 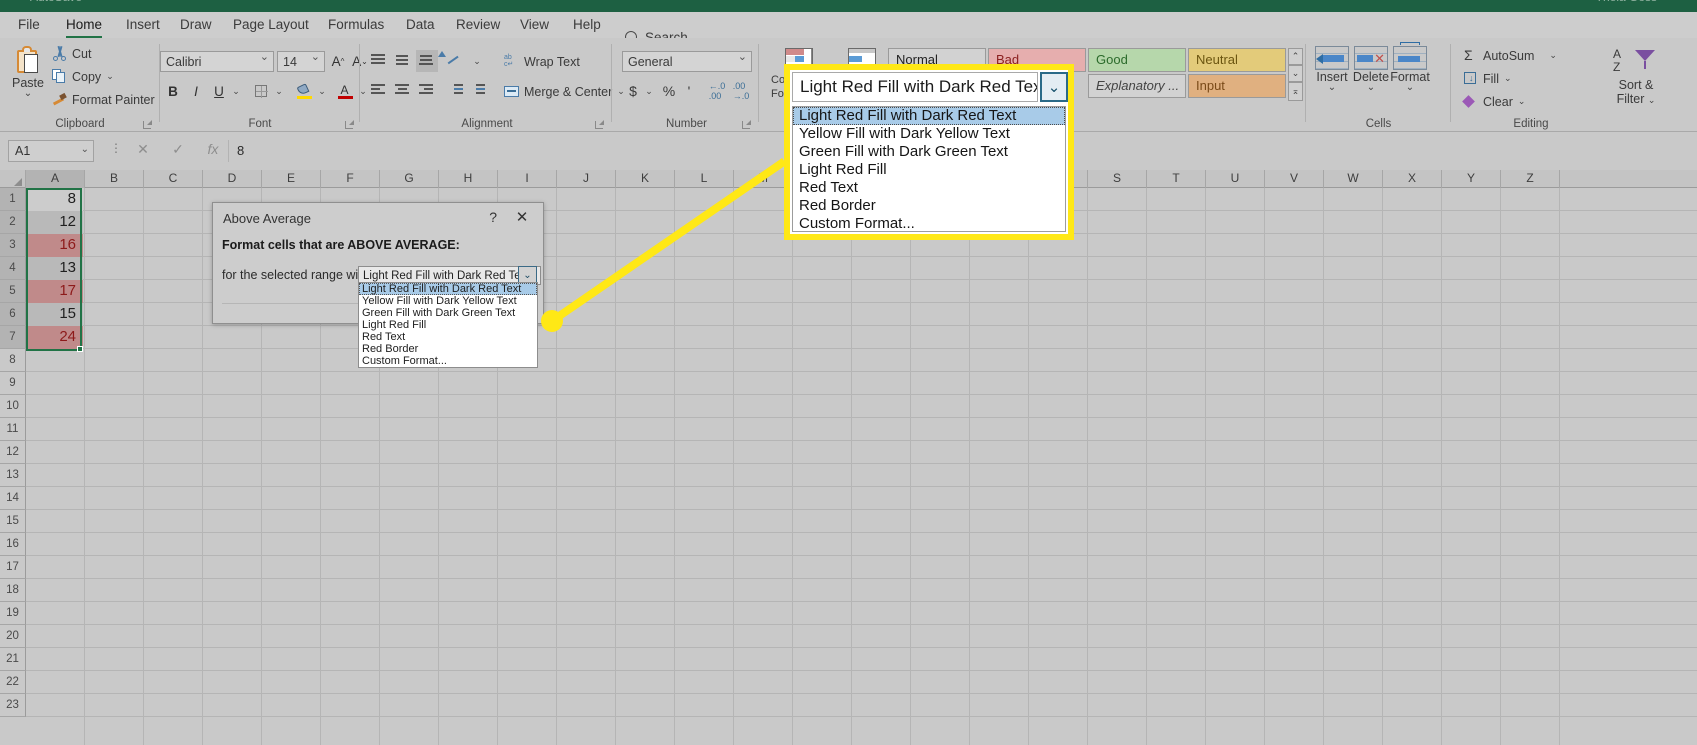 I want to click on number-format-combo: General, so click(x=687, y=61).